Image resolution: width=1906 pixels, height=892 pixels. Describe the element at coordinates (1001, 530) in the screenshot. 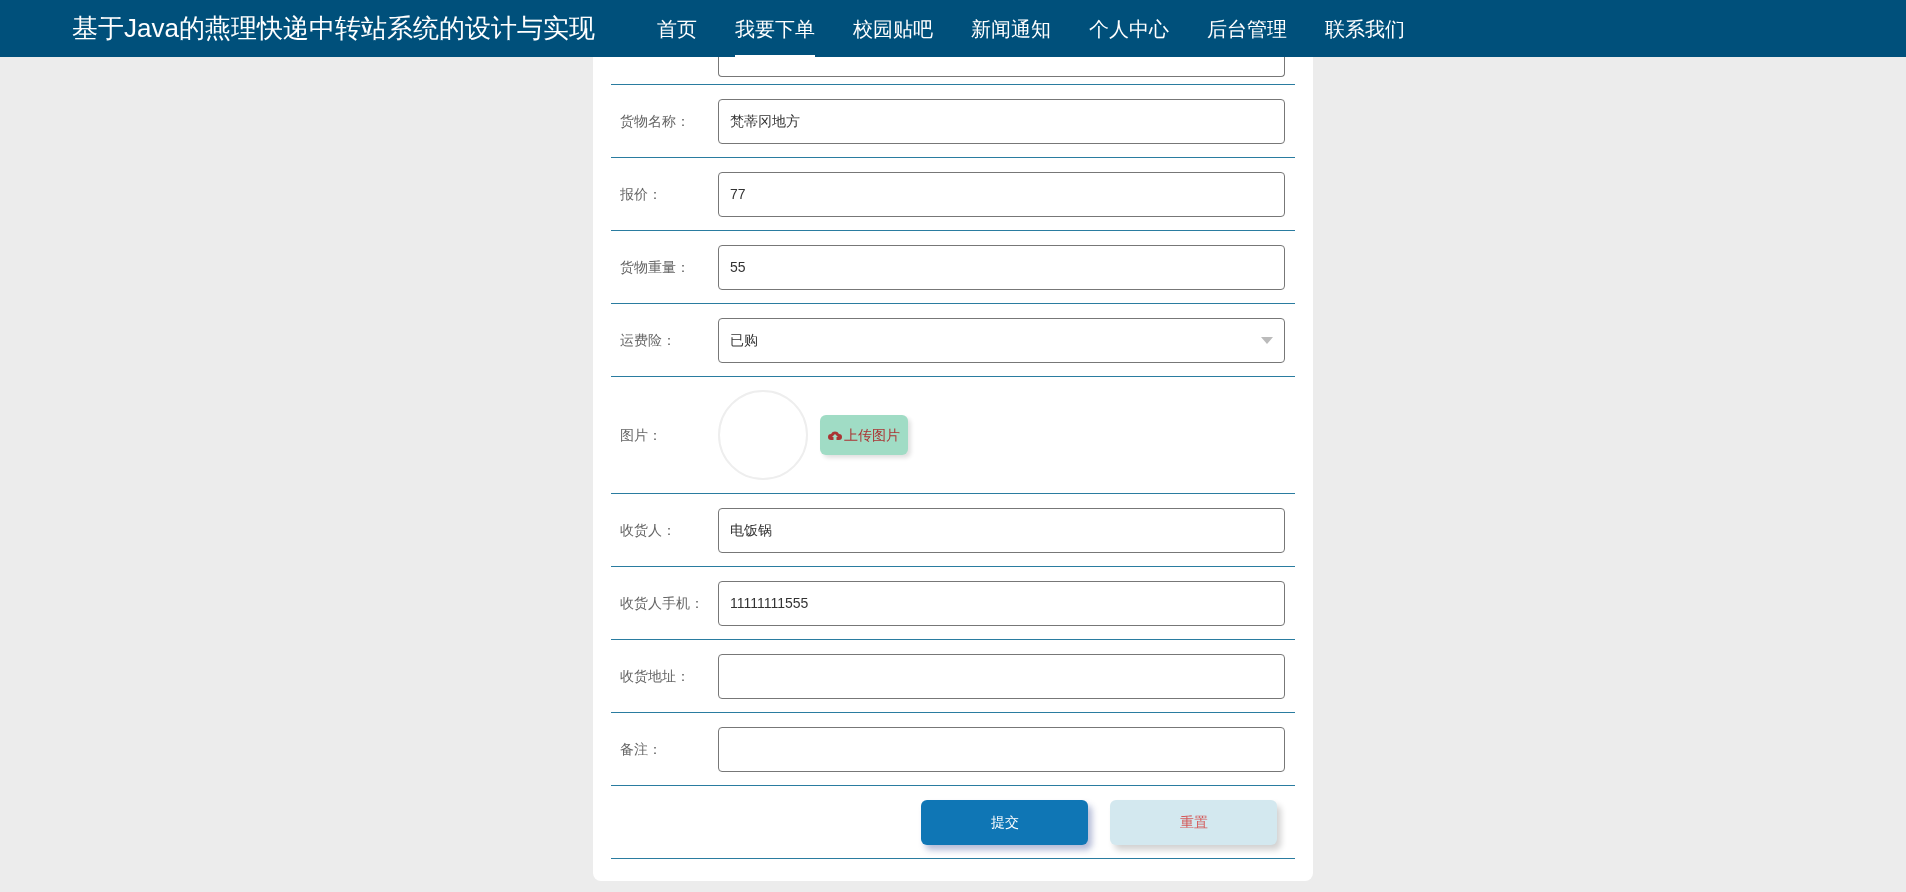

I see `input-field: 电饭锅` at that location.